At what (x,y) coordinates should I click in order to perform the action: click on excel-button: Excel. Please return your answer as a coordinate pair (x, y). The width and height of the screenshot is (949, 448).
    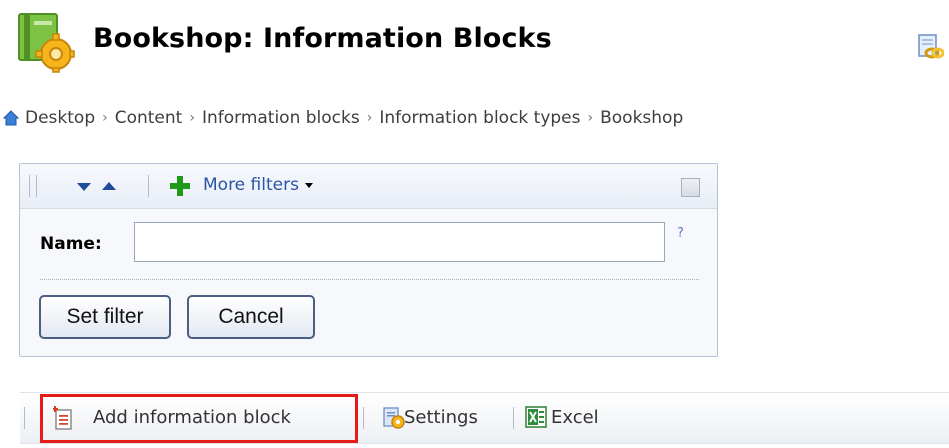
    Looking at the image, I should click on (575, 417).